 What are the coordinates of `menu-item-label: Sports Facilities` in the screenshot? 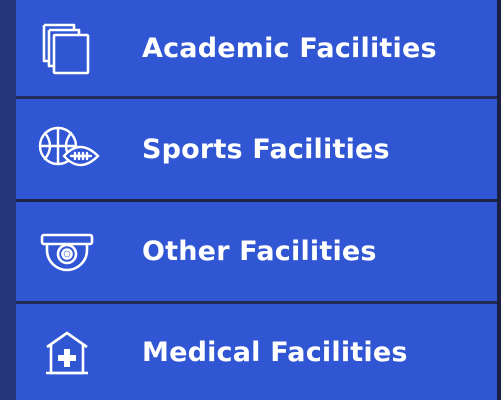 It's located at (266, 149).